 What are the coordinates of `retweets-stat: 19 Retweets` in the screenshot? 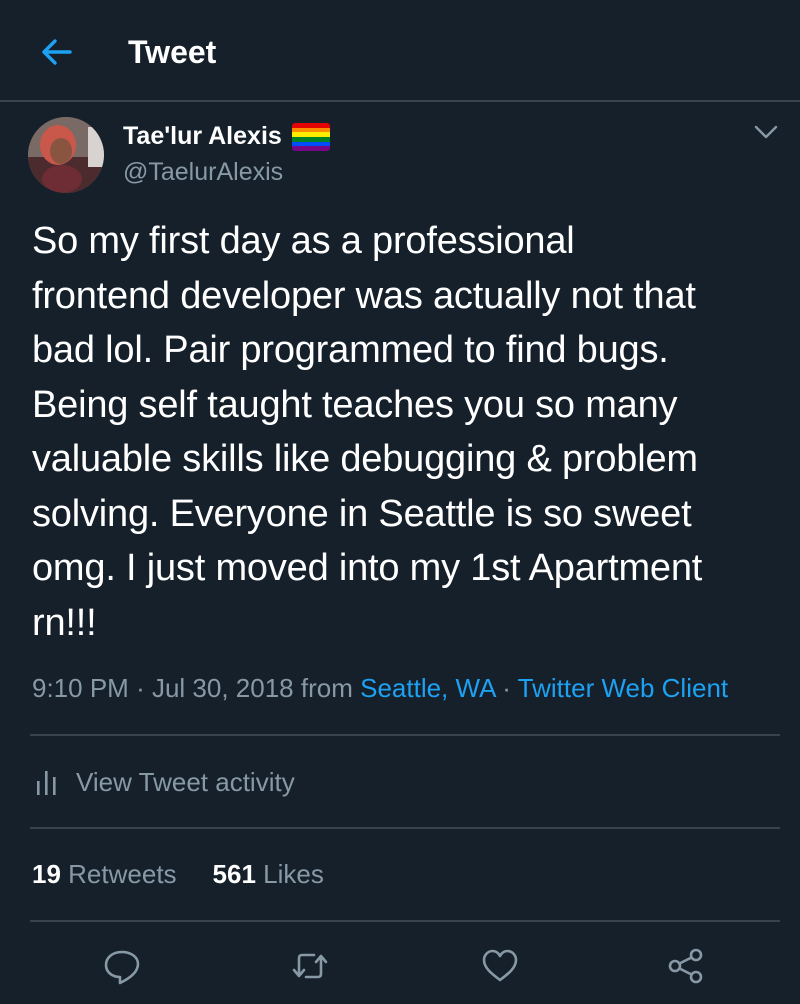 It's located at (104, 874).